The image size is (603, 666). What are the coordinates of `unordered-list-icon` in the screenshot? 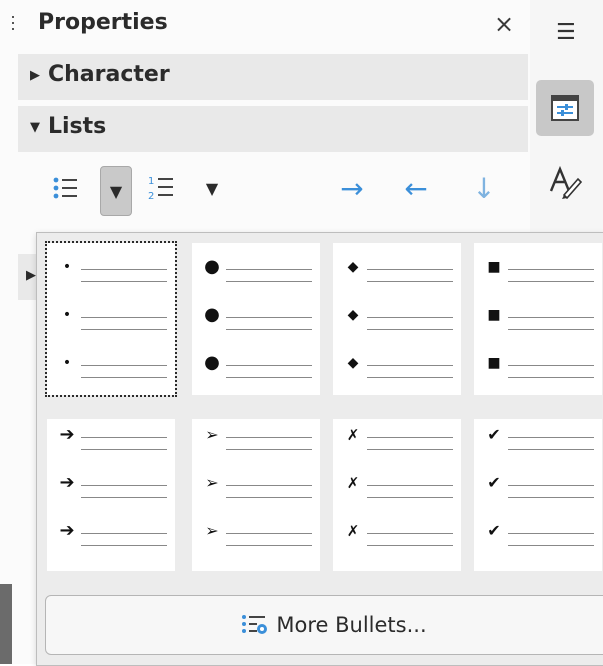 It's located at (65, 188).